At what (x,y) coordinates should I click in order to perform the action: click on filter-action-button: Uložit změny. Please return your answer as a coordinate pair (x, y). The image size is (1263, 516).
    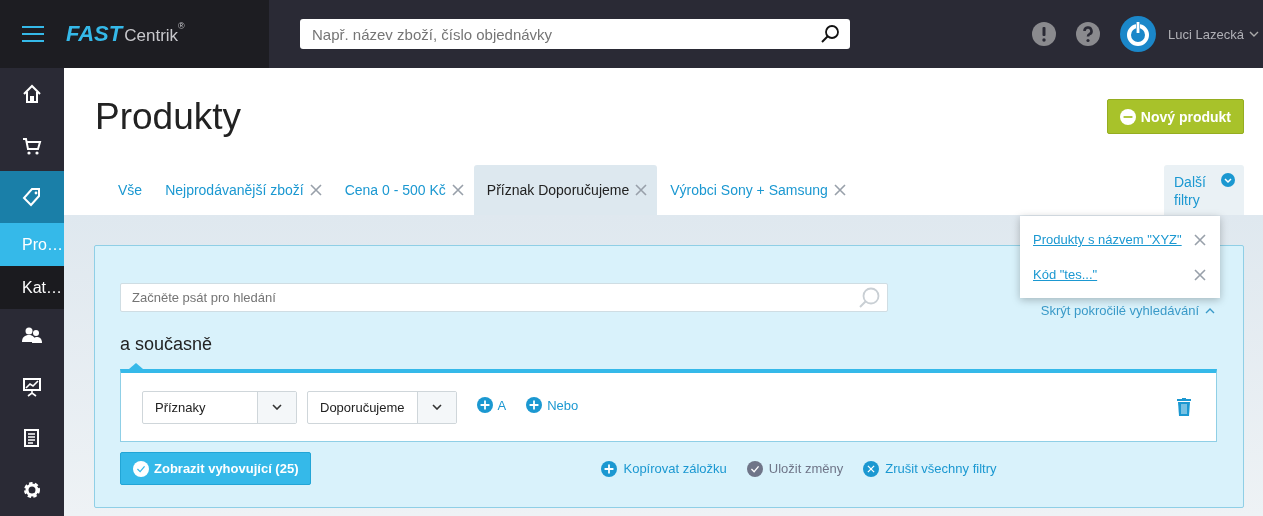
    Looking at the image, I should click on (795, 468).